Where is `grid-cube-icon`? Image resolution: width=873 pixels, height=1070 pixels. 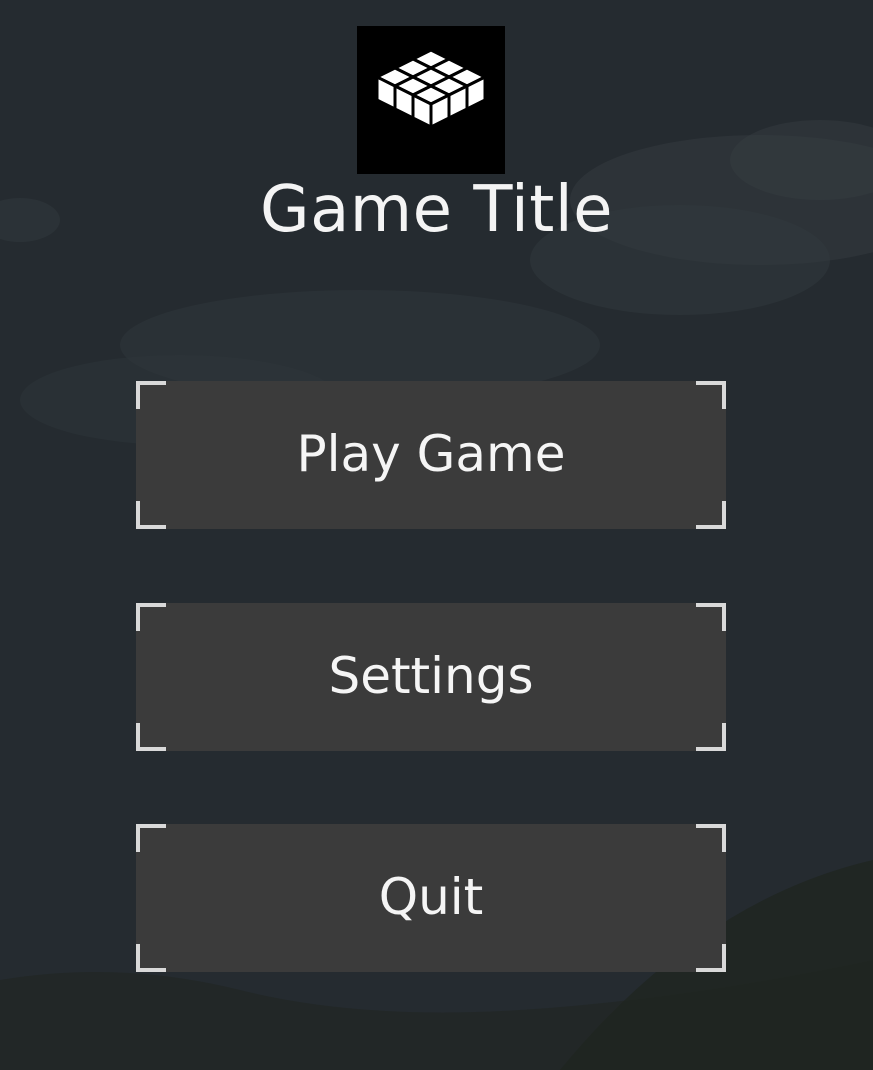
grid-cube-icon is located at coordinates (431, 88).